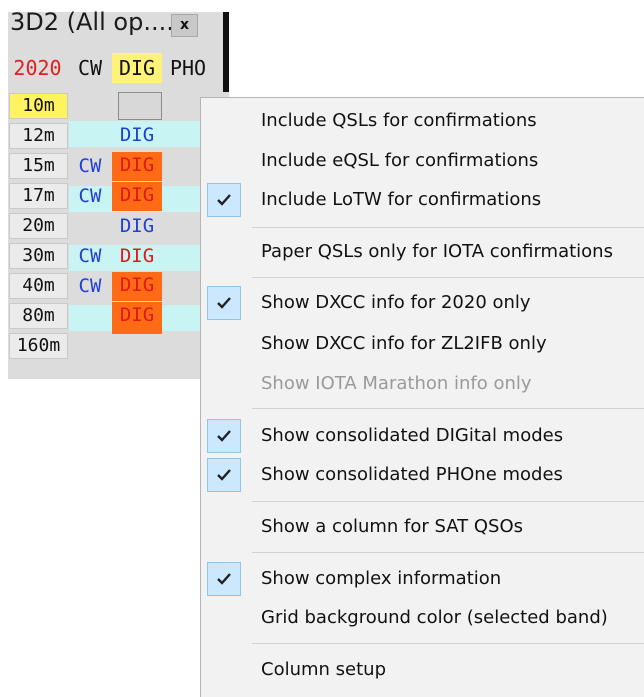  I want to click on grid-cell-30m-dig: DIG, so click(137, 256).